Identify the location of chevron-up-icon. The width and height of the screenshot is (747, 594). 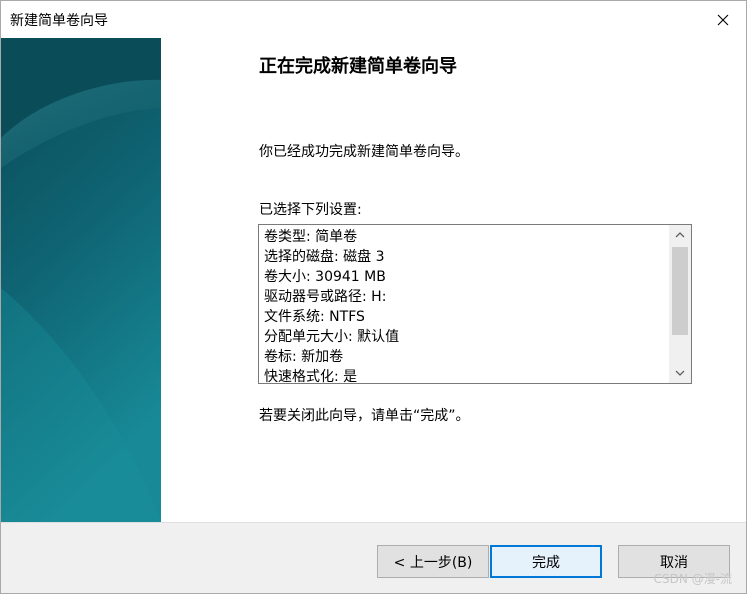
(680, 235).